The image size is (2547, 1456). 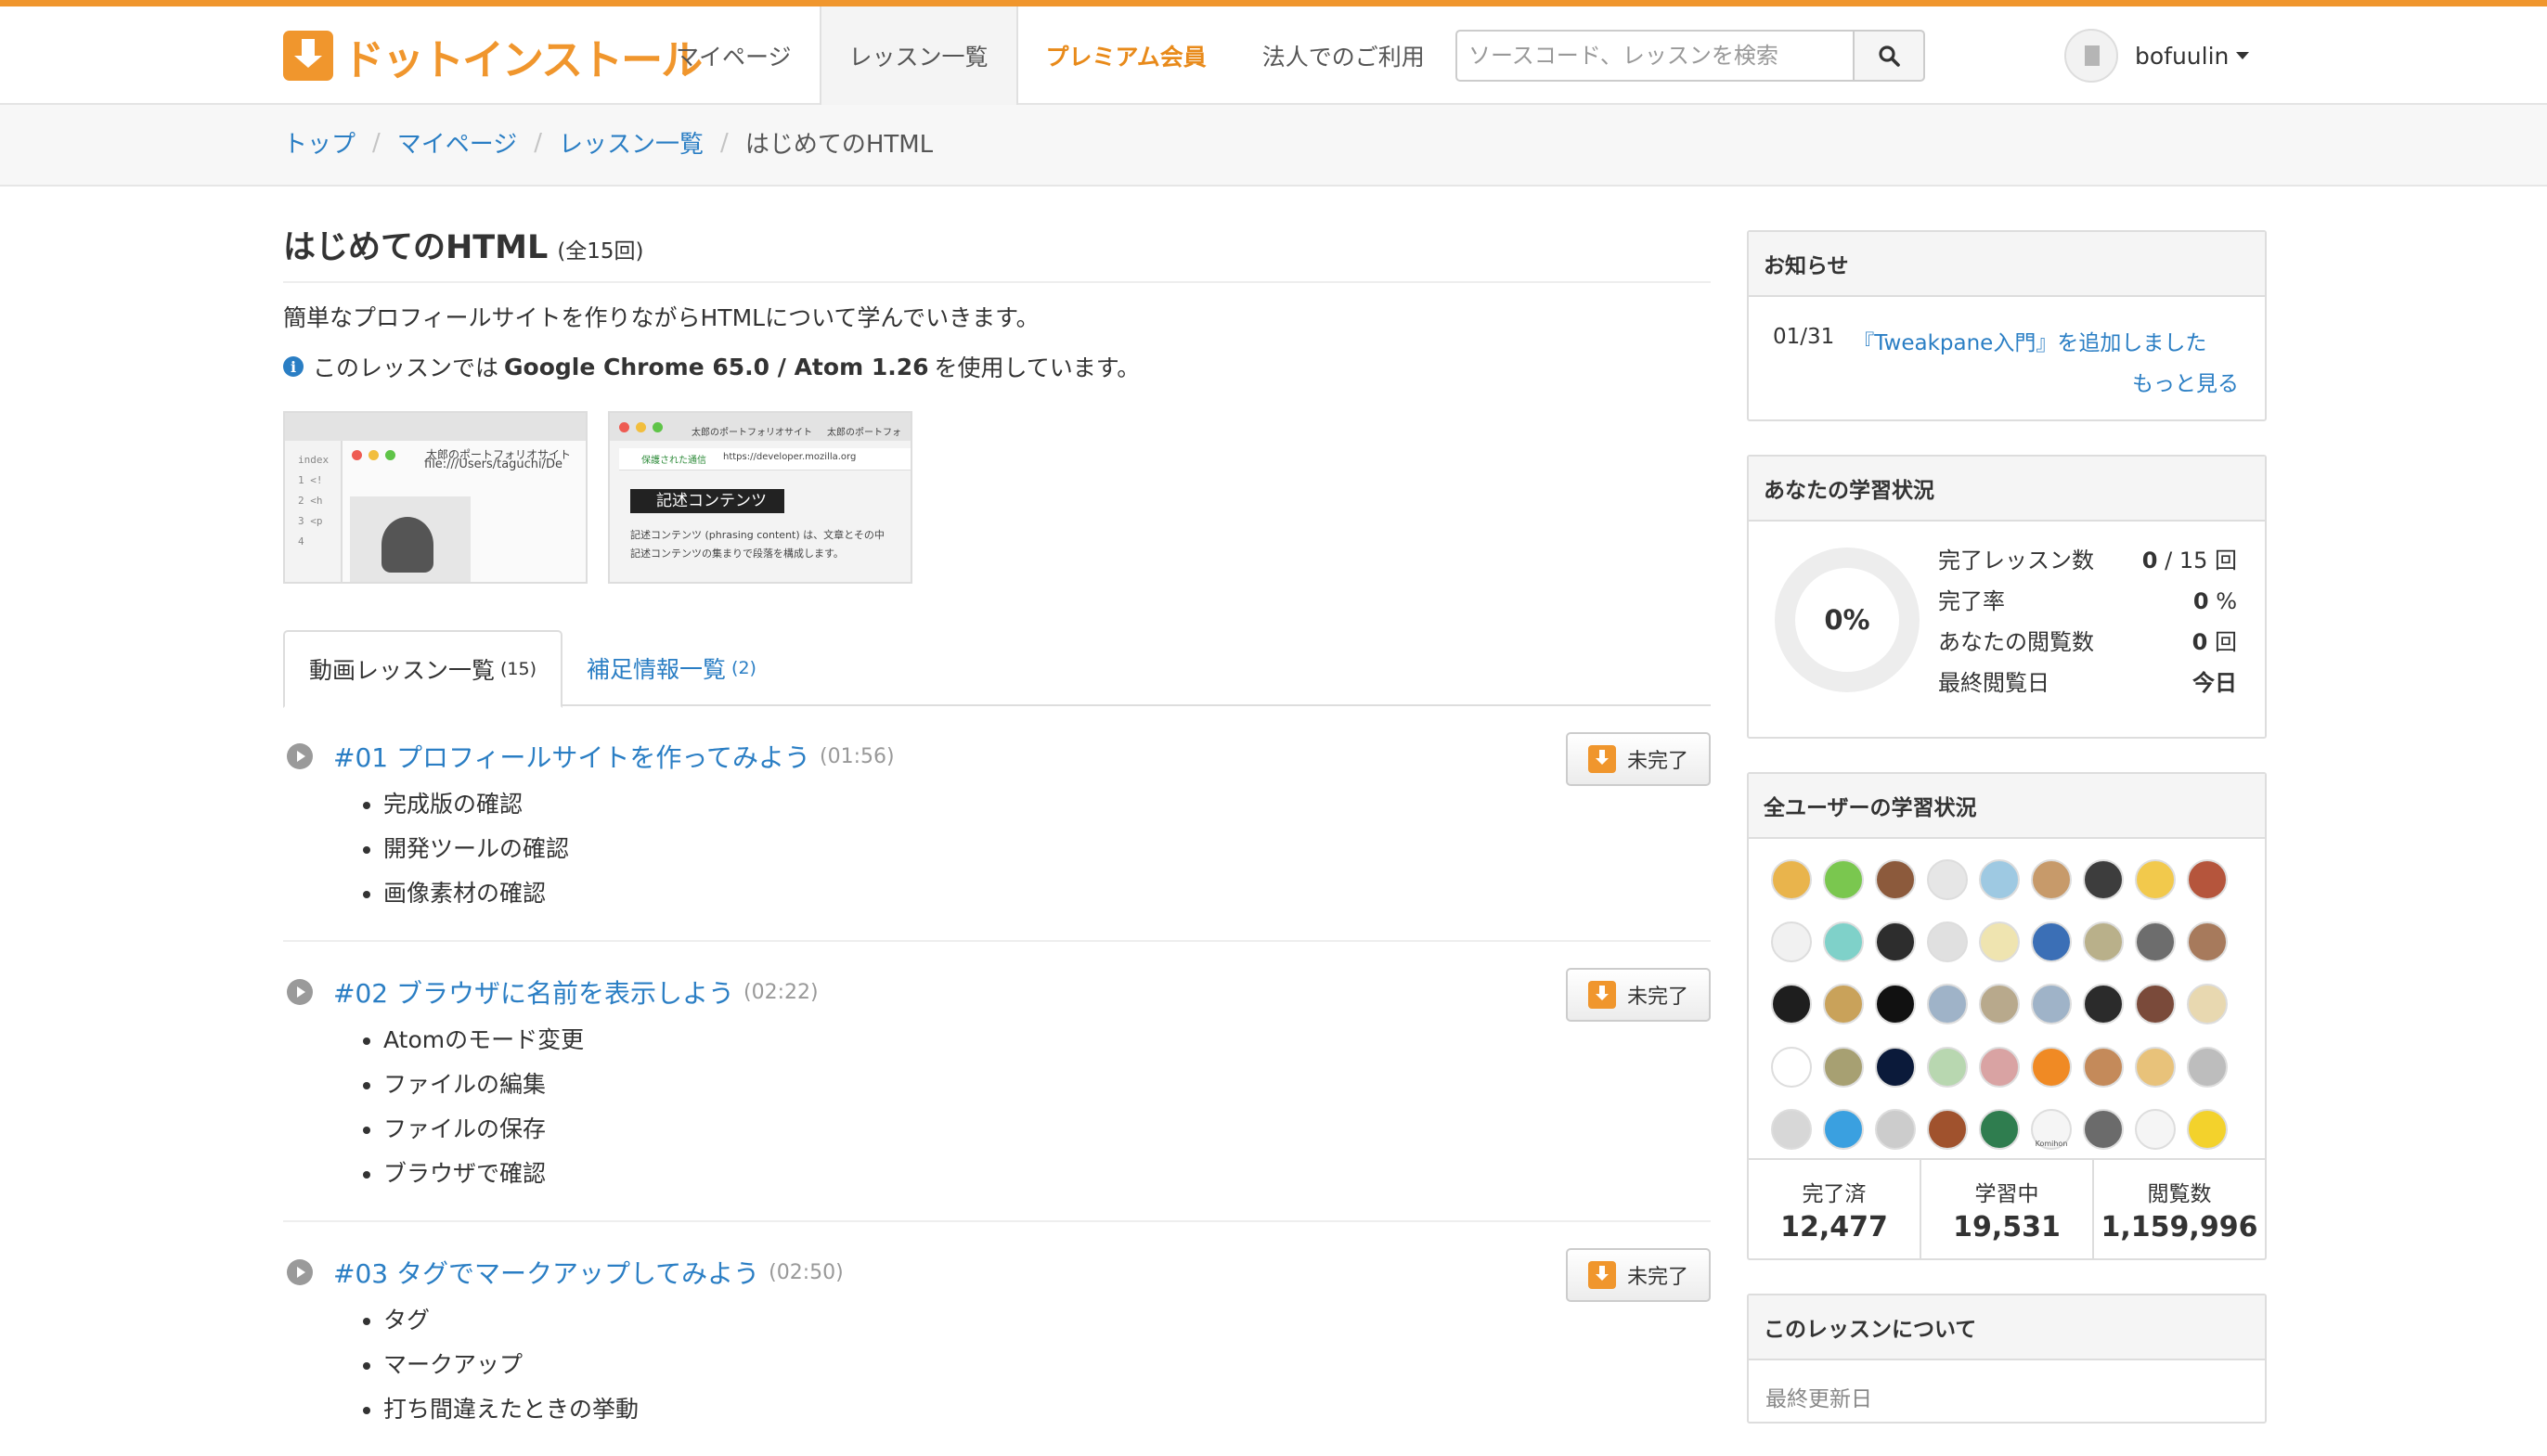 What do you see at coordinates (734, 55) in the screenshot?
I see `nav-mypage: マイページ` at bounding box center [734, 55].